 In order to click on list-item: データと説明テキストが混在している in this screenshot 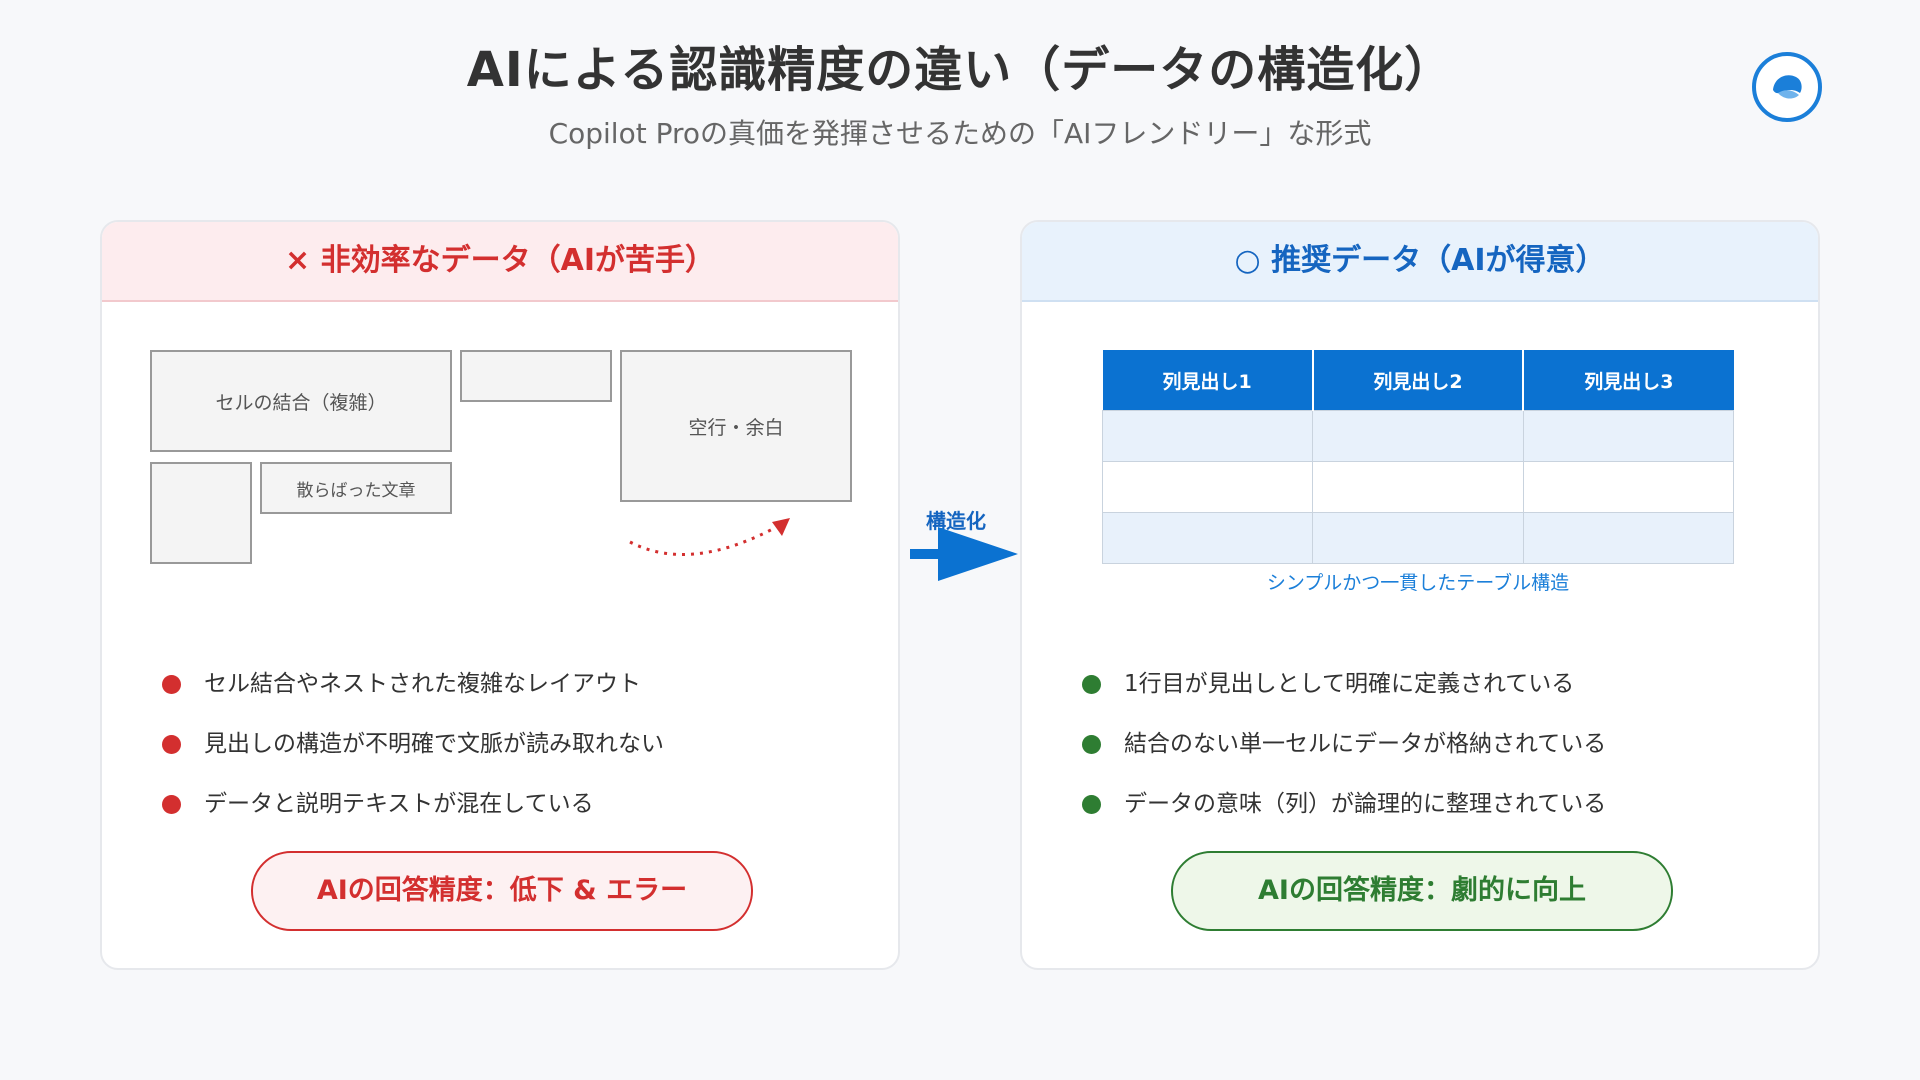, I will do `click(413, 804)`.